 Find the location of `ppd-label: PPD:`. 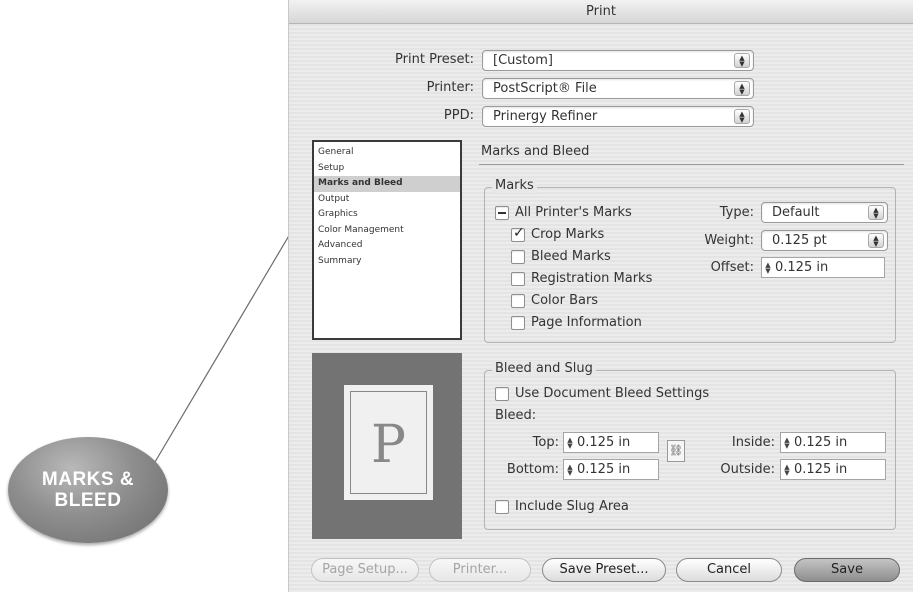

ppd-label: PPD: is located at coordinates (458, 115).